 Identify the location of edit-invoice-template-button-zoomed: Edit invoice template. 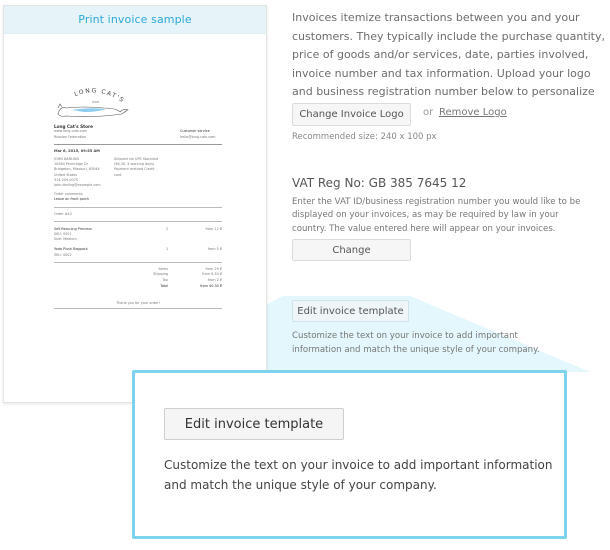
(254, 424).